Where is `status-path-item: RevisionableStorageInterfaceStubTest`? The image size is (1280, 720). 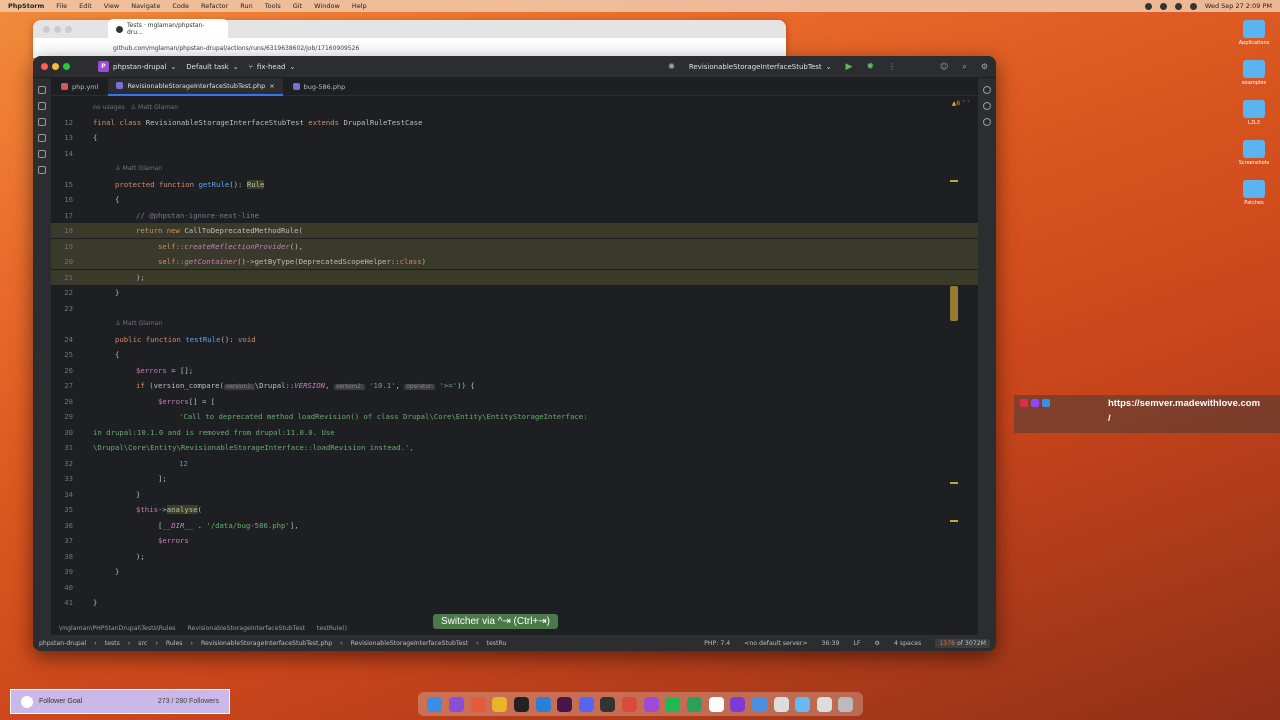
status-path-item: RevisionableStorageInterfaceStubTest is located at coordinates (409, 643).